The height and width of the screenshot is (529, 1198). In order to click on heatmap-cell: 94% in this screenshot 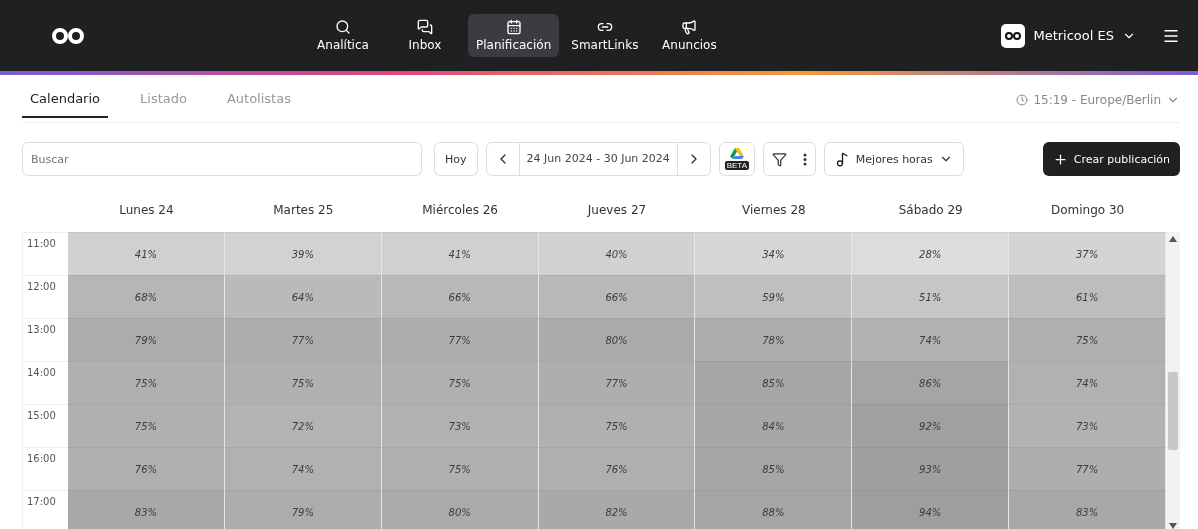, I will do `click(931, 509)`.